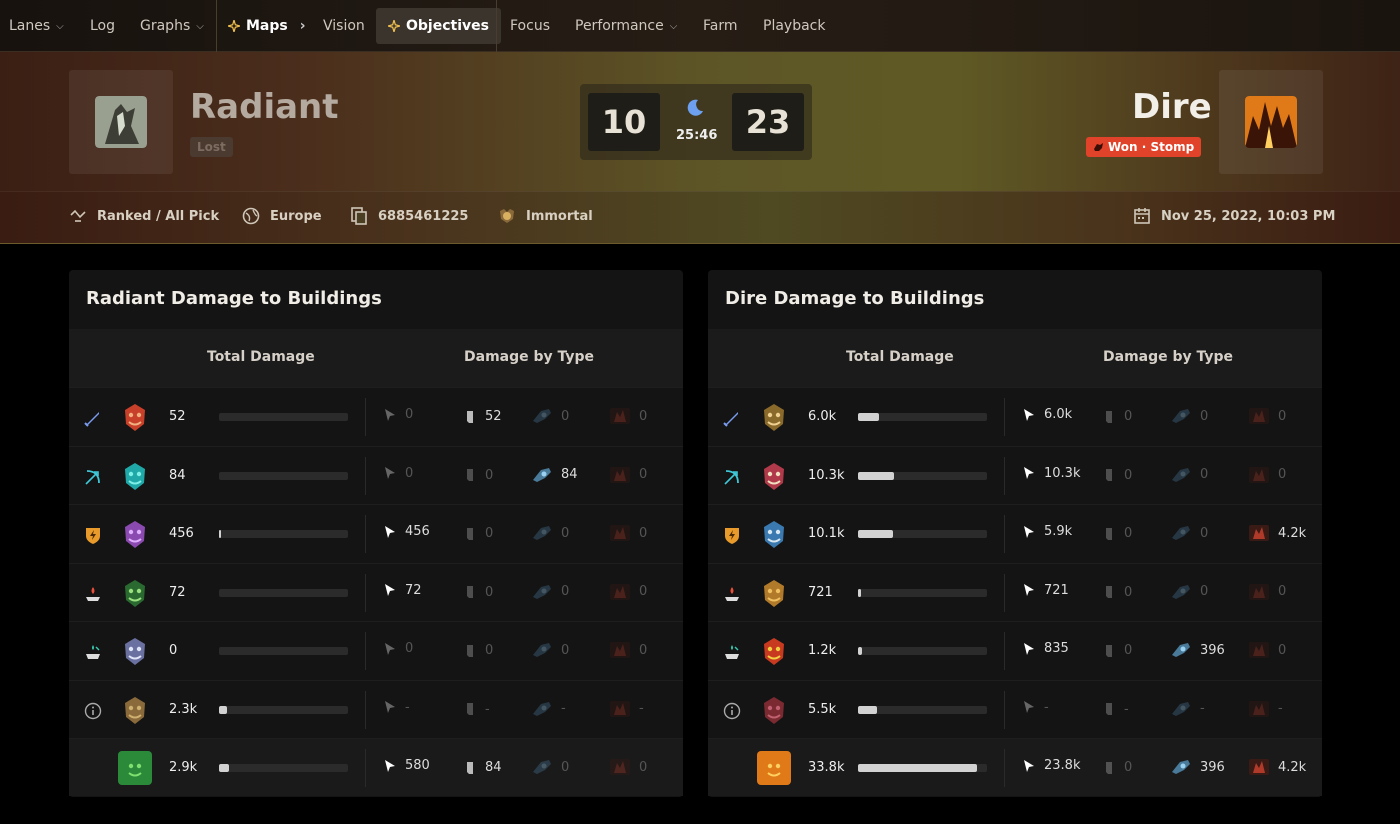 Image resolution: width=1400 pixels, height=824 pixels. I want to click on nav-vision: Vision, so click(344, 26).